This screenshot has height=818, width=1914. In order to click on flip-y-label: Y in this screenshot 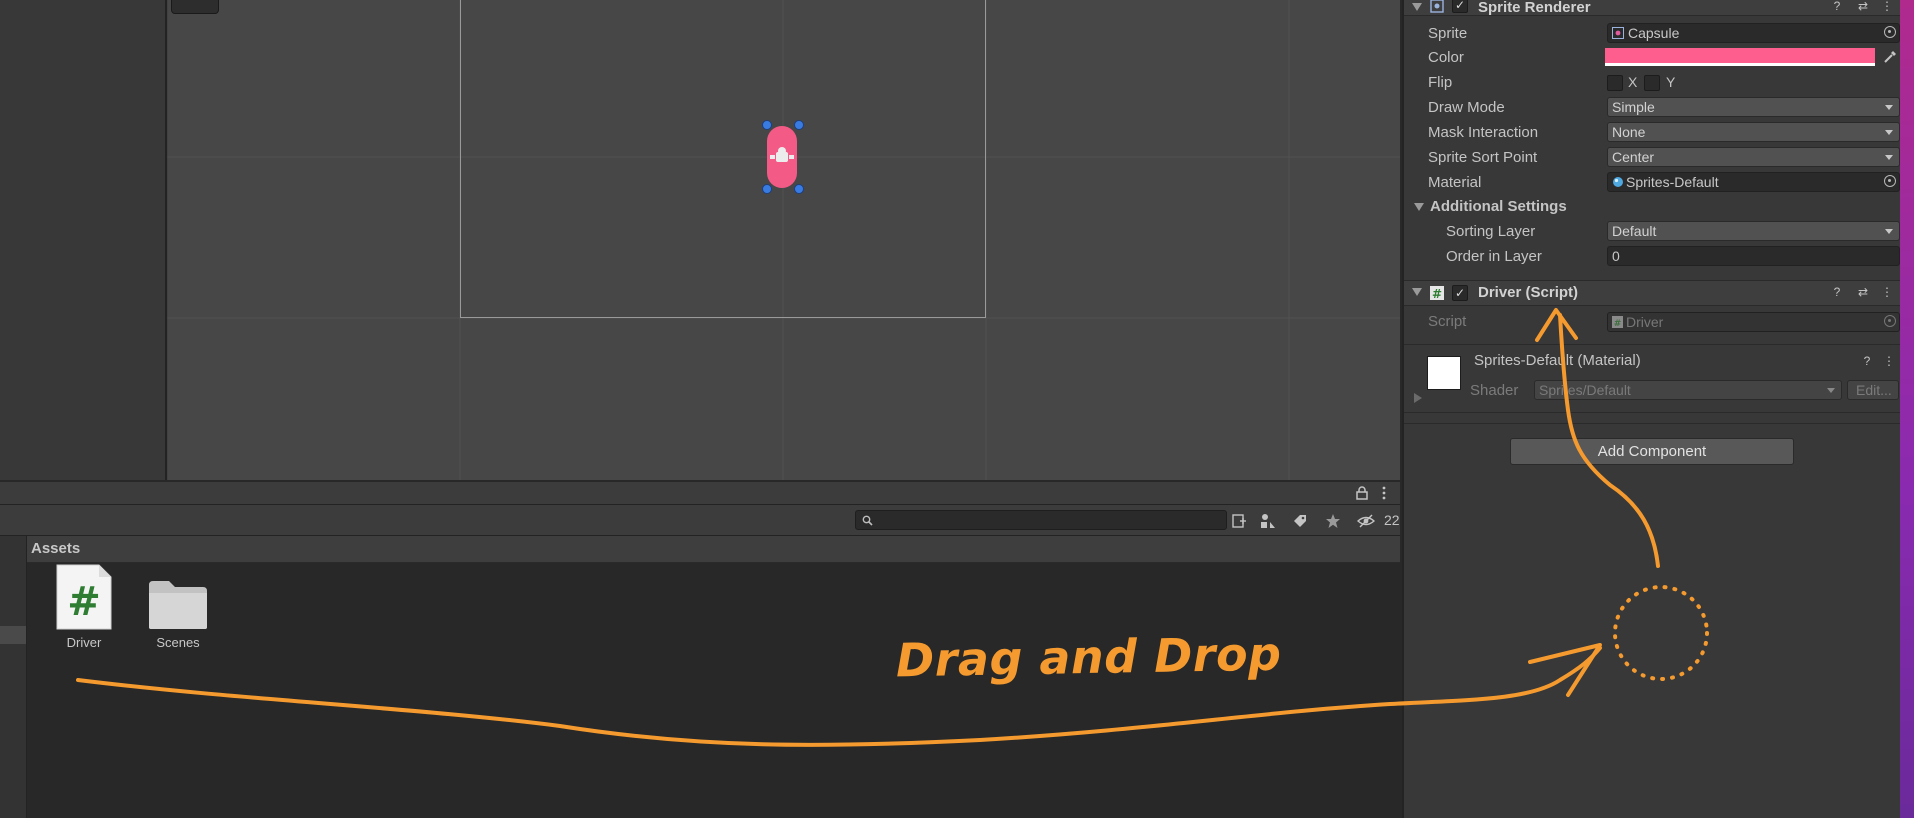, I will do `click(1671, 82)`.